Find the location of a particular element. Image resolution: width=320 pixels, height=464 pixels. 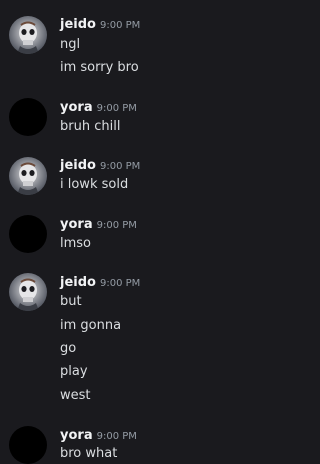

message-text: ngl is located at coordinates (70, 44).